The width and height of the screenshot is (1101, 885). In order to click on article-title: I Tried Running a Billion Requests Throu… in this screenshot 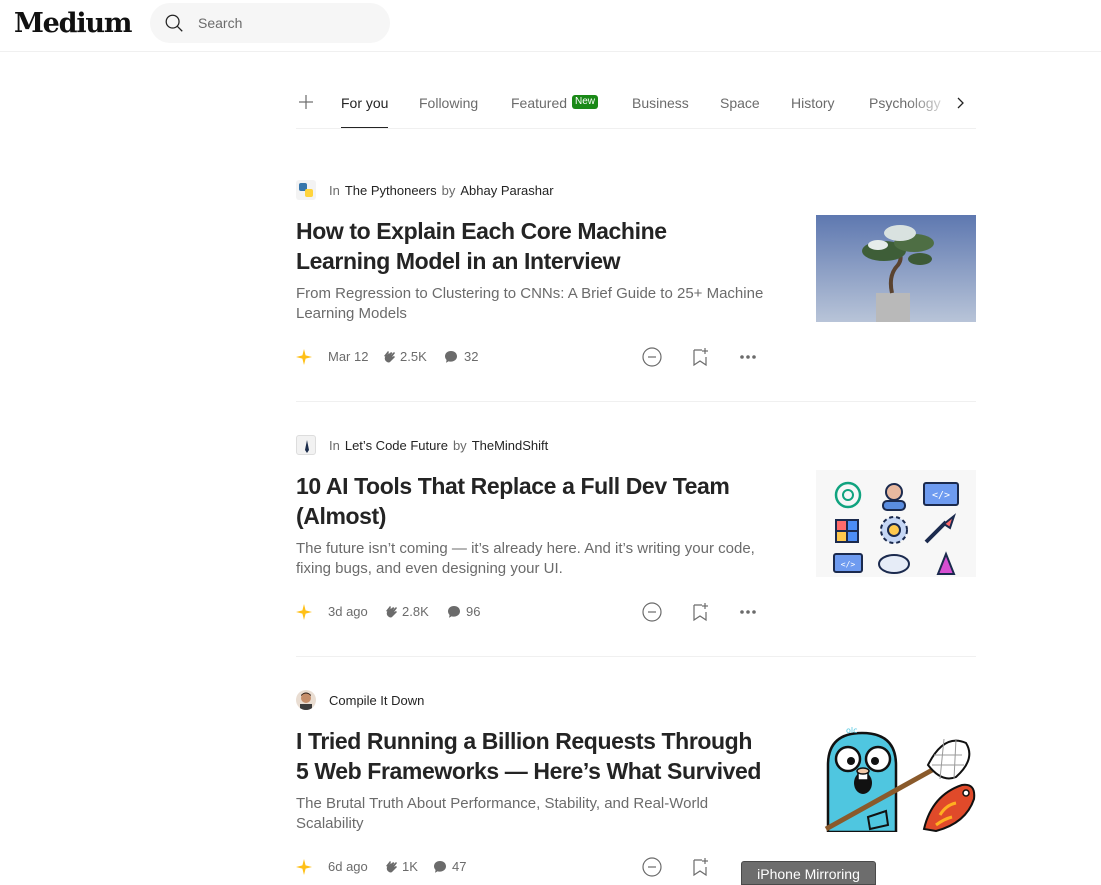, I will do `click(531, 756)`.